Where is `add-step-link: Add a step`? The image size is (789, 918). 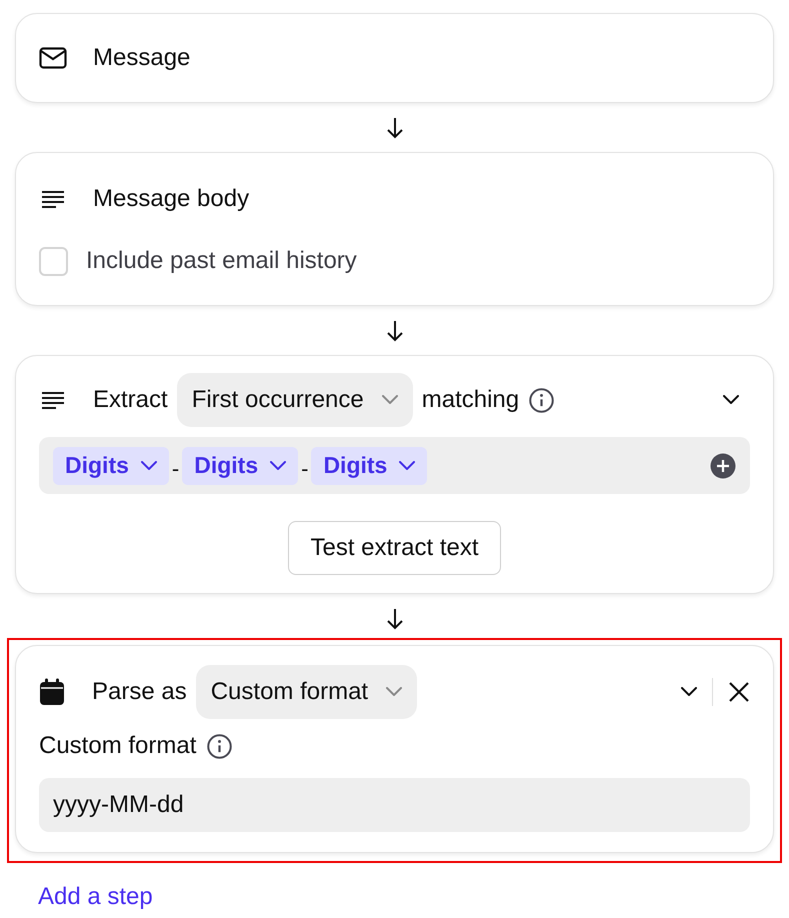 add-step-link: Add a step is located at coordinates (95, 897).